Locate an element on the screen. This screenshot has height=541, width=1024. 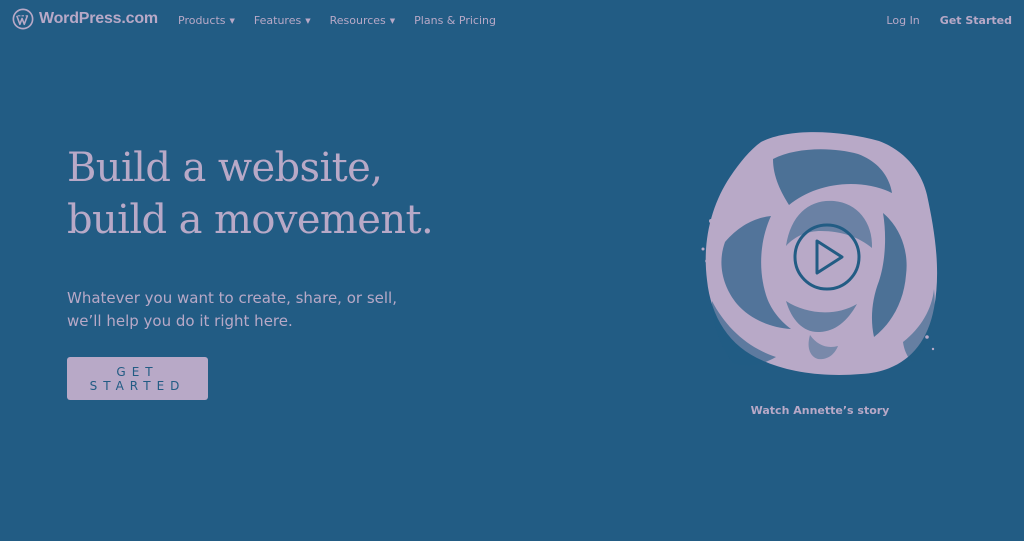
hero-title-line-1: Build a website, is located at coordinates (225, 168).